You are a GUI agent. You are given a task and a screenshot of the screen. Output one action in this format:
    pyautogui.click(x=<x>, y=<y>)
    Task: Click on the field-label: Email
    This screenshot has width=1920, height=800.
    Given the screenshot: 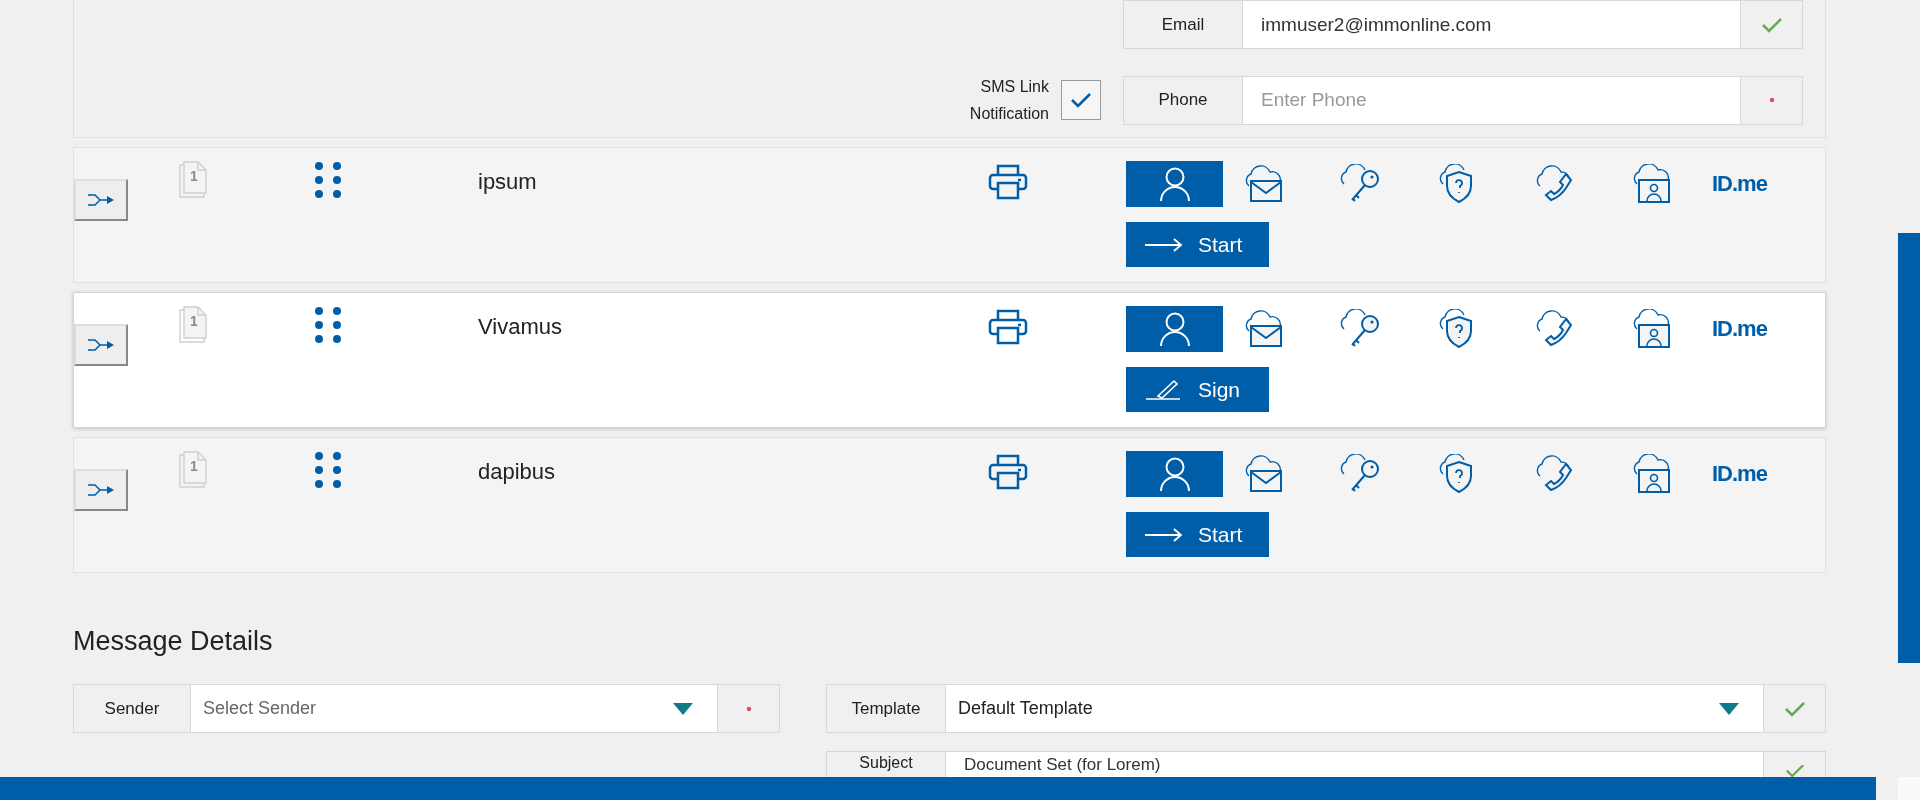 What is the action you would take?
    pyautogui.click(x=1183, y=24)
    